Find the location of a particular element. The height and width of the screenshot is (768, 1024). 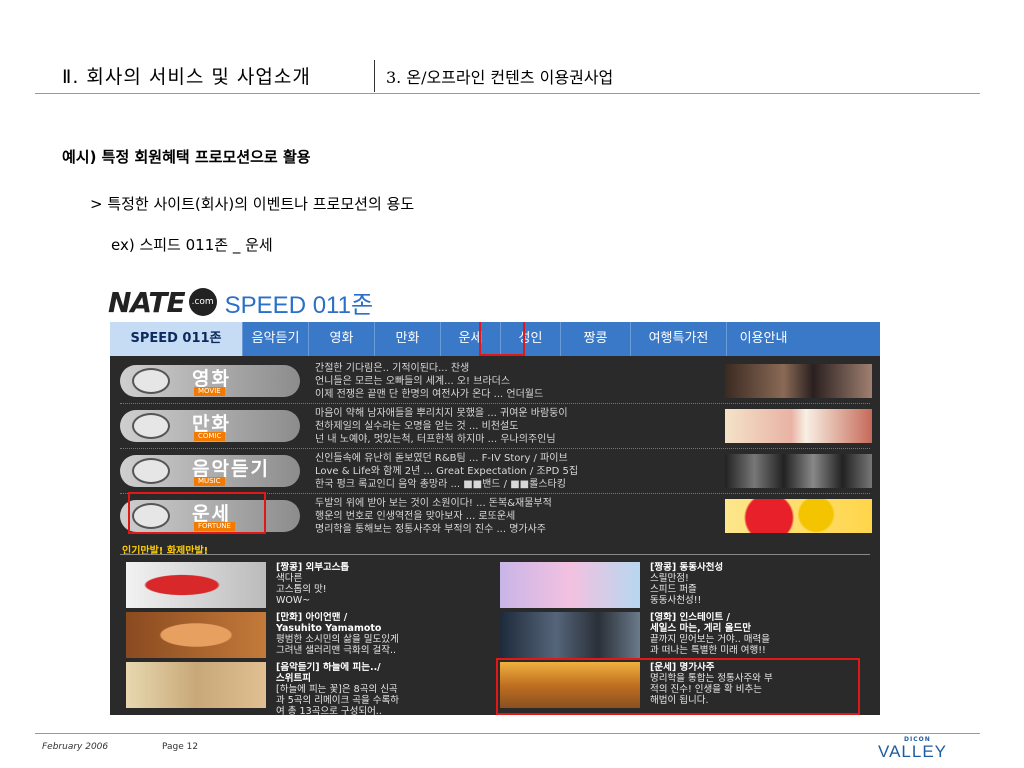

hot-line: 스위트피 is located at coordinates (293, 678).